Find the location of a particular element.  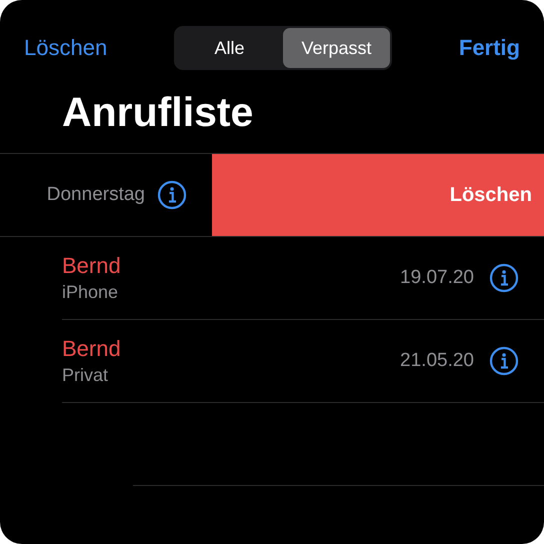

date-label: Donnerstag is located at coordinates (95, 195).